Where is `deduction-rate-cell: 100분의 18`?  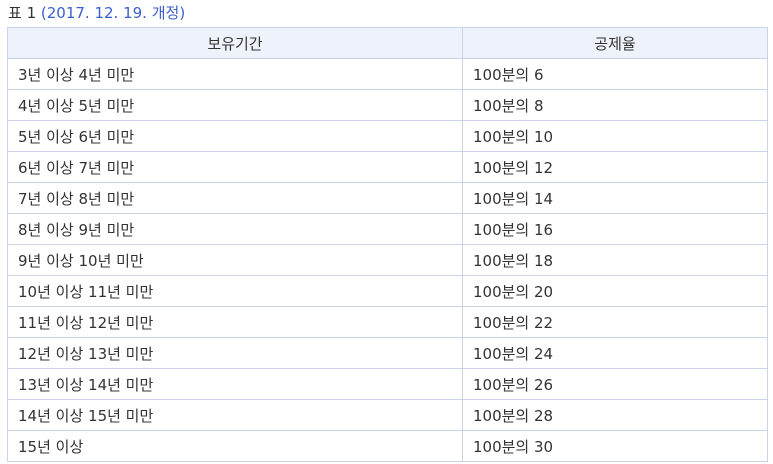 deduction-rate-cell: 100분의 18 is located at coordinates (615, 260).